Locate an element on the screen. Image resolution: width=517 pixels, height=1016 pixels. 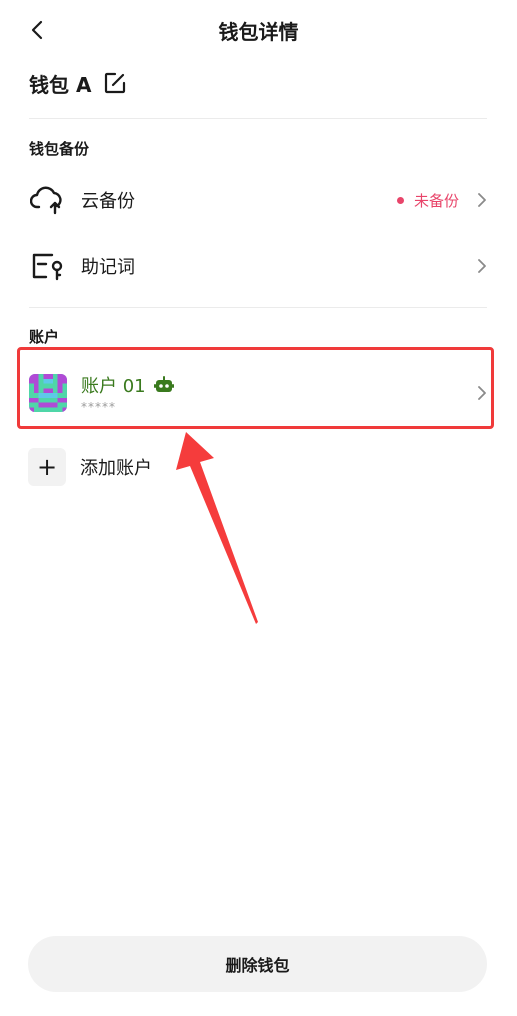
header: 钱包详情 is located at coordinates (258, 30).